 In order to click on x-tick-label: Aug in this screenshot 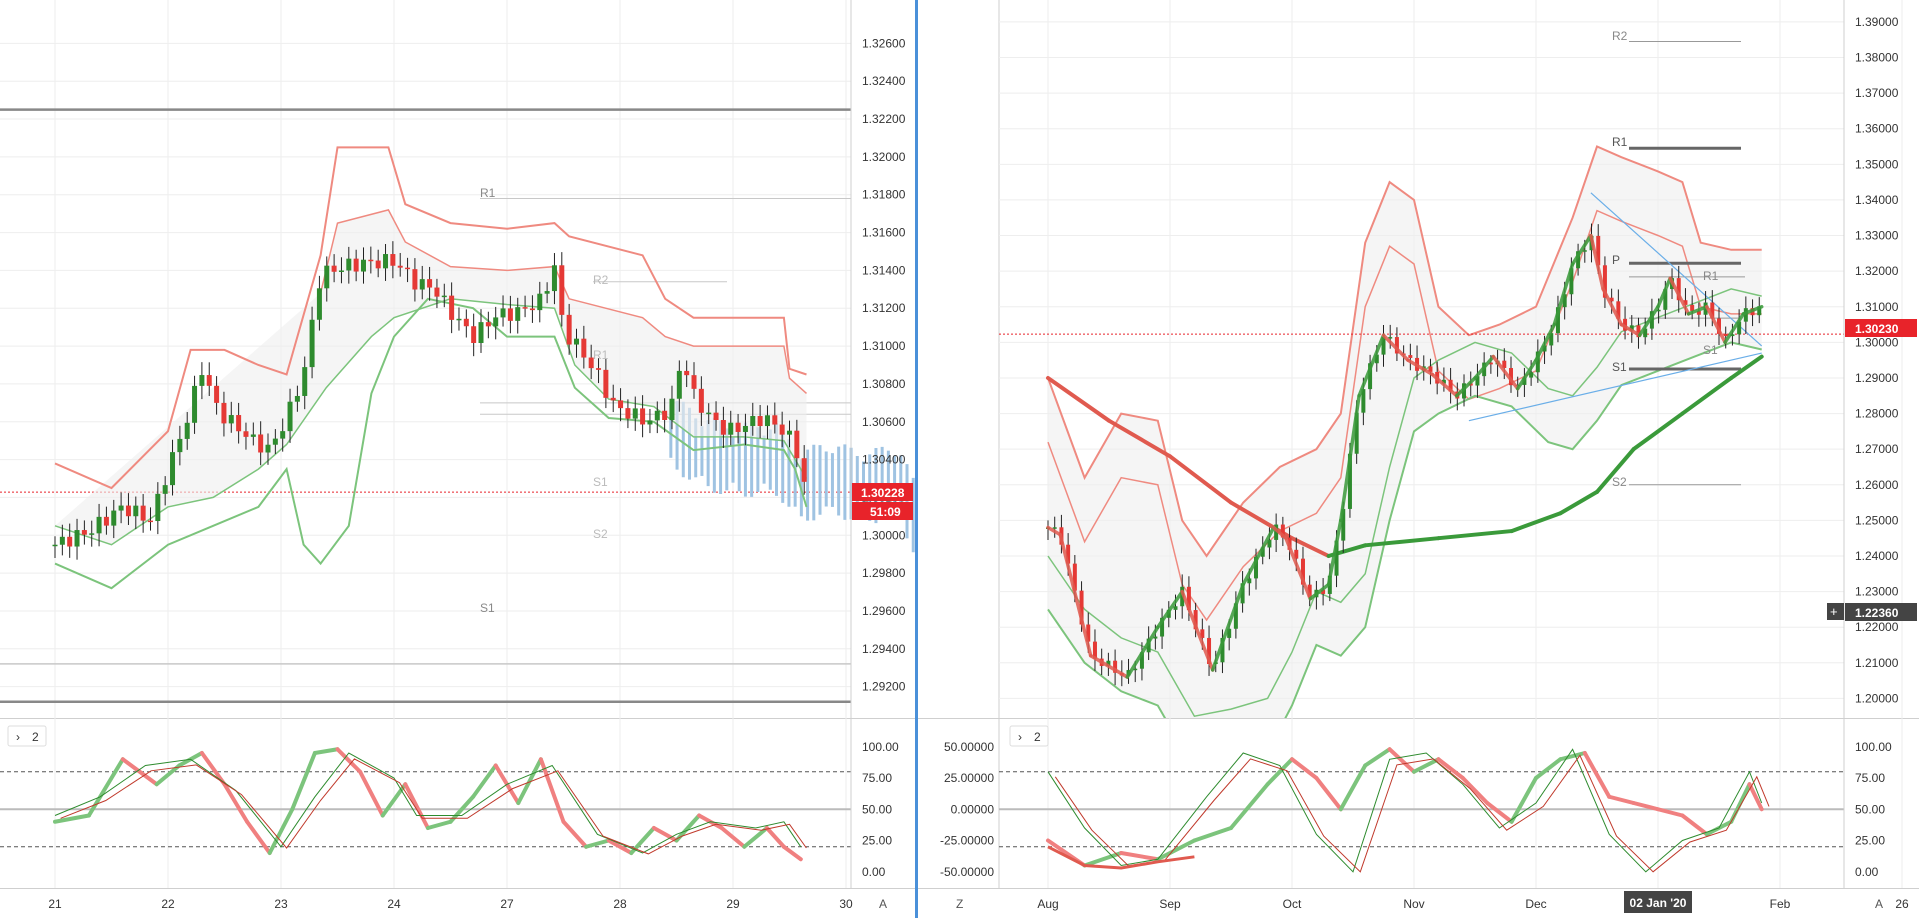, I will do `click(1047, 904)`.